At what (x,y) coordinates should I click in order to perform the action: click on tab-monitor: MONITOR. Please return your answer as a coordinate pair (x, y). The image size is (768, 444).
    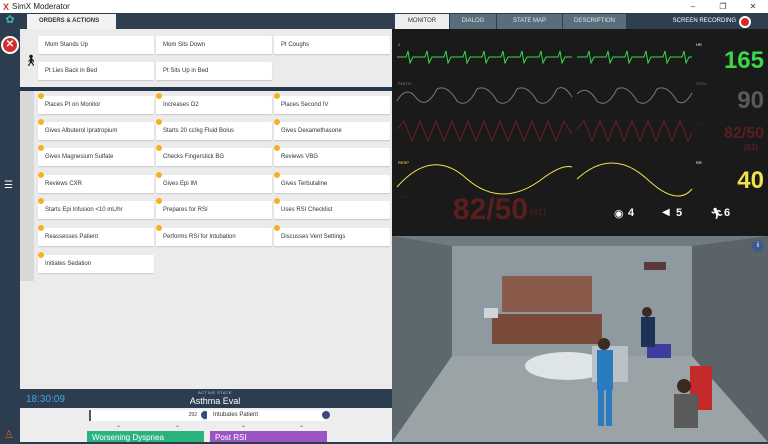
    Looking at the image, I should click on (422, 21).